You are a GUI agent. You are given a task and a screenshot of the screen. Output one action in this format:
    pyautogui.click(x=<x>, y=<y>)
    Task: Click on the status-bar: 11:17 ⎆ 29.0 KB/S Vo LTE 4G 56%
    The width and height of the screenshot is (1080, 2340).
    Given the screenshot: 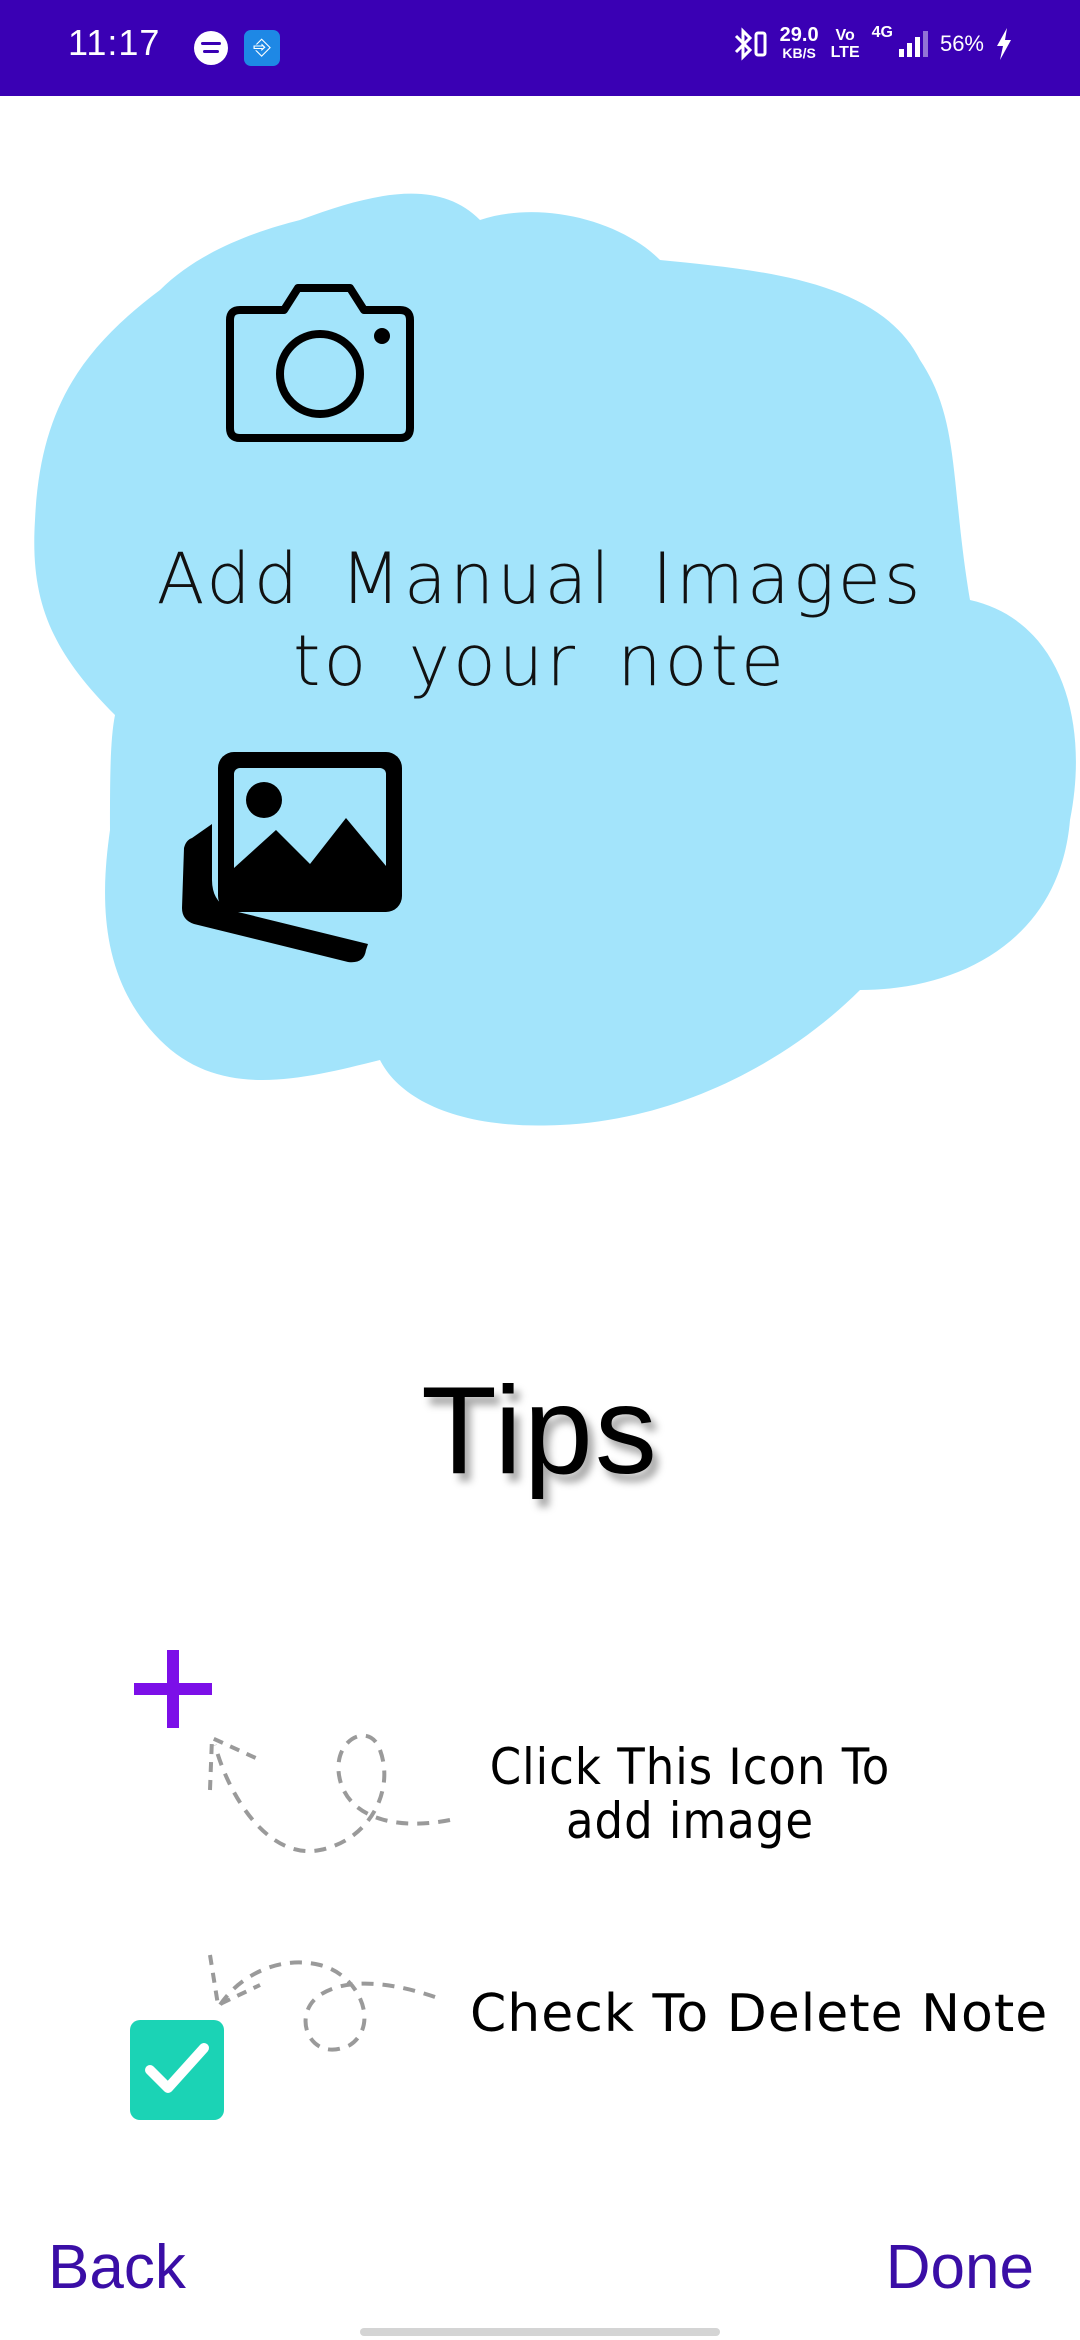 What is the action you would take?
    pyautogui.click(x=540, y=48)
    